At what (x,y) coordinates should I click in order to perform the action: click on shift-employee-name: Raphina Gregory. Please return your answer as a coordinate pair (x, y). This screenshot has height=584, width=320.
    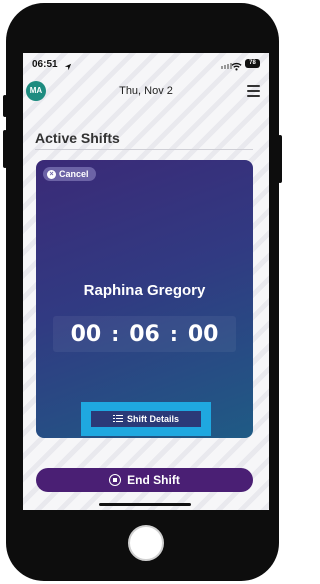
    Looking at the image, I should click on (144, 290).